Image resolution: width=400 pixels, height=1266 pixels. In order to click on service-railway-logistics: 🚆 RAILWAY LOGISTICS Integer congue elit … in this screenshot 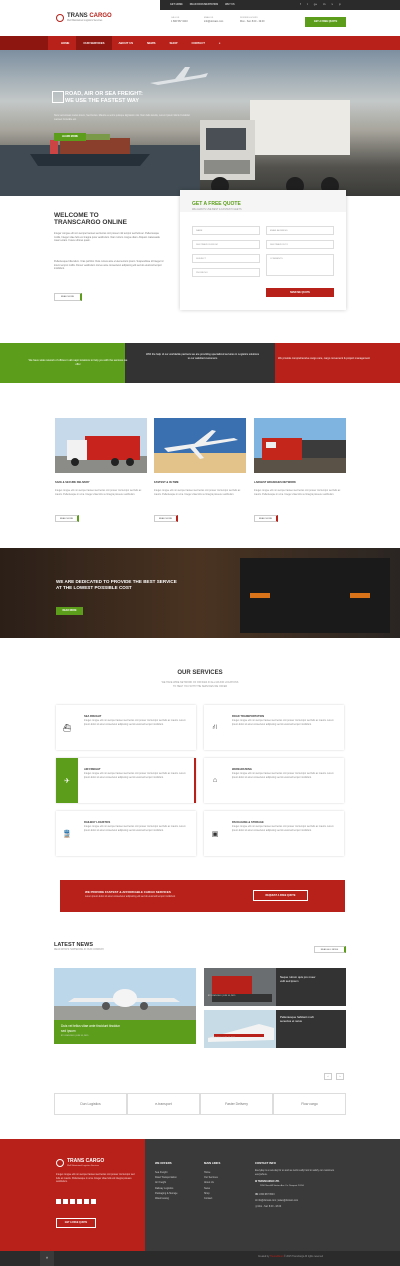, I will do `click(126, 833)`.